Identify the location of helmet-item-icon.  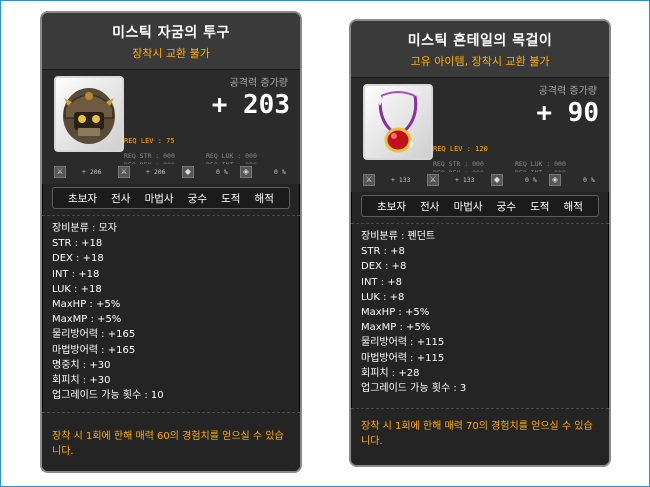
(89, 114).